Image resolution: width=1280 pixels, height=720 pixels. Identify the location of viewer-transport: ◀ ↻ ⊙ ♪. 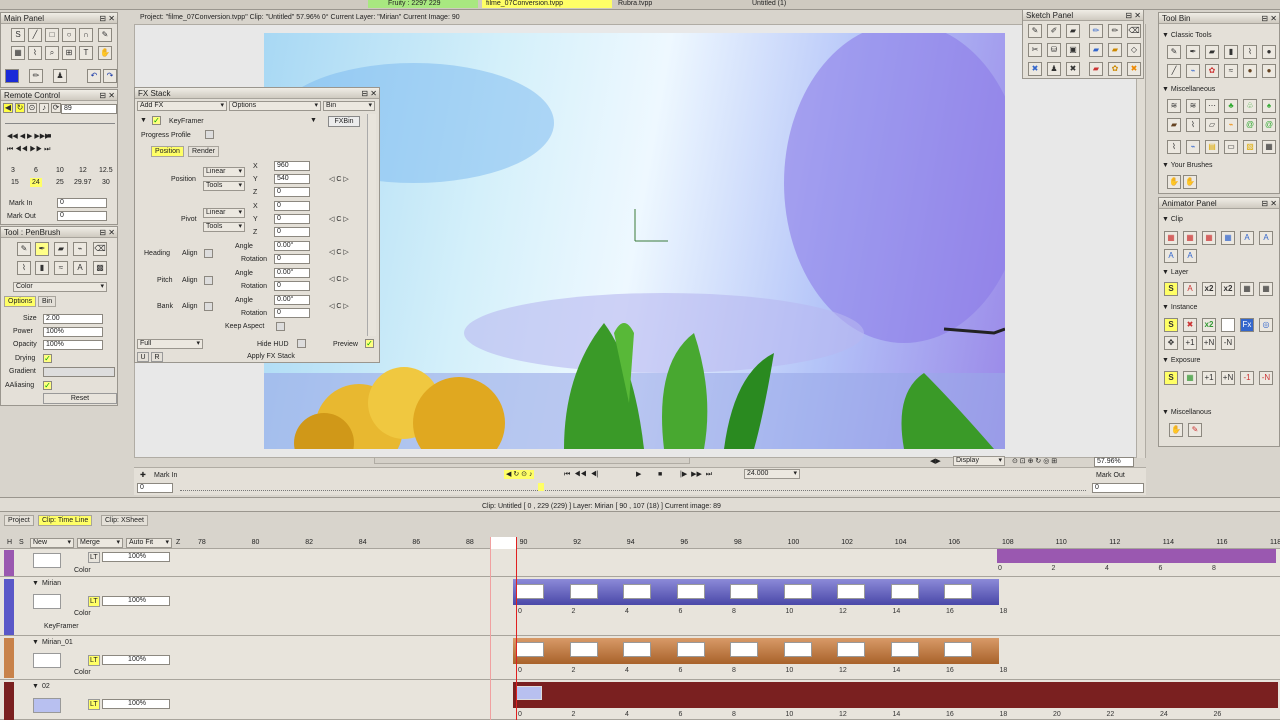
(519, 474).